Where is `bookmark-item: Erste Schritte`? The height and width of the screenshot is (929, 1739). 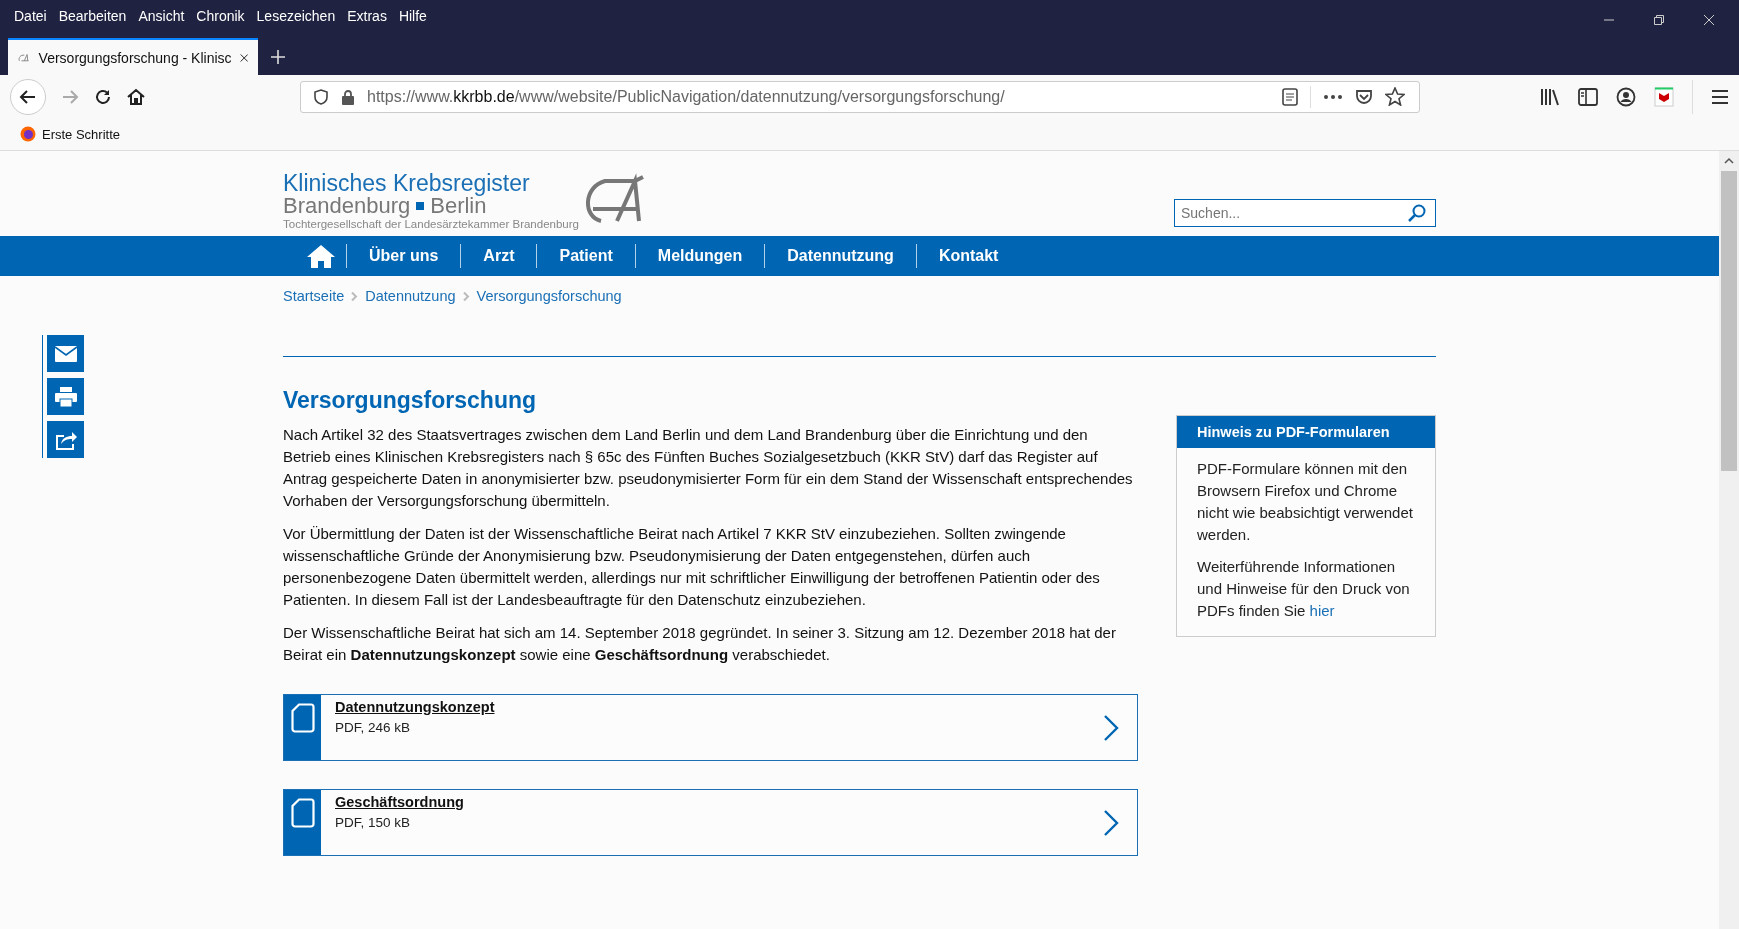 bookmark-item: Erste Schritte is located at coordinates (70, 134).